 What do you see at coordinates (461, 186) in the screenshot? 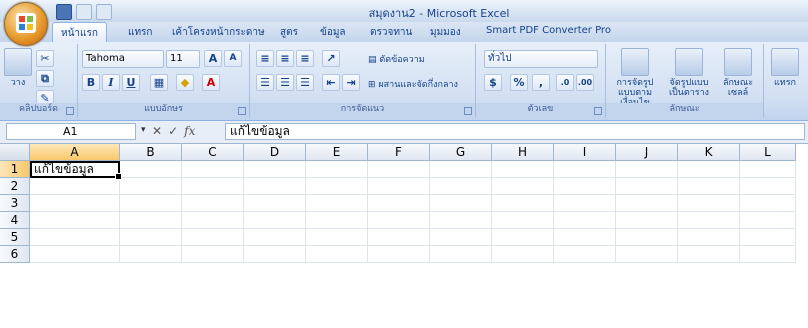
I see `cell-G2` at bounding box center [461, 186].